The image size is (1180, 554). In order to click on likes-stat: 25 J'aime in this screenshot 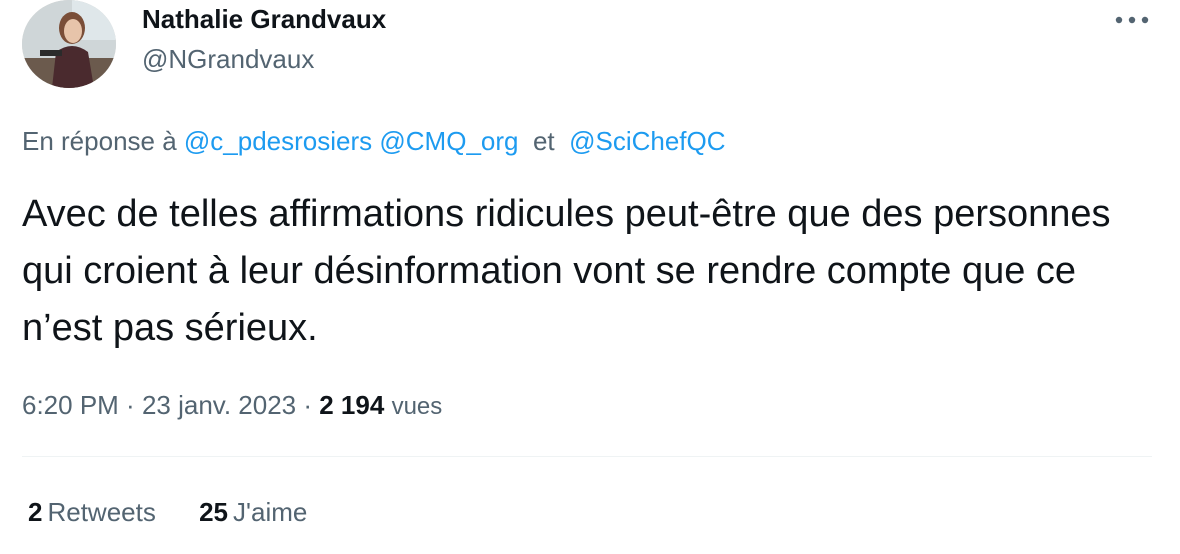, I will do `click(253, 512)`.